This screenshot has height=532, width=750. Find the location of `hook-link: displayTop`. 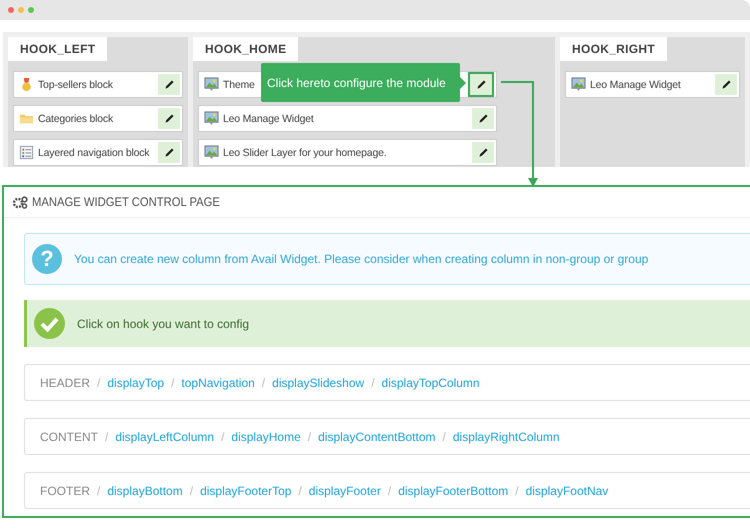

hook-link: displayTop is located at coordinates (135, 383).